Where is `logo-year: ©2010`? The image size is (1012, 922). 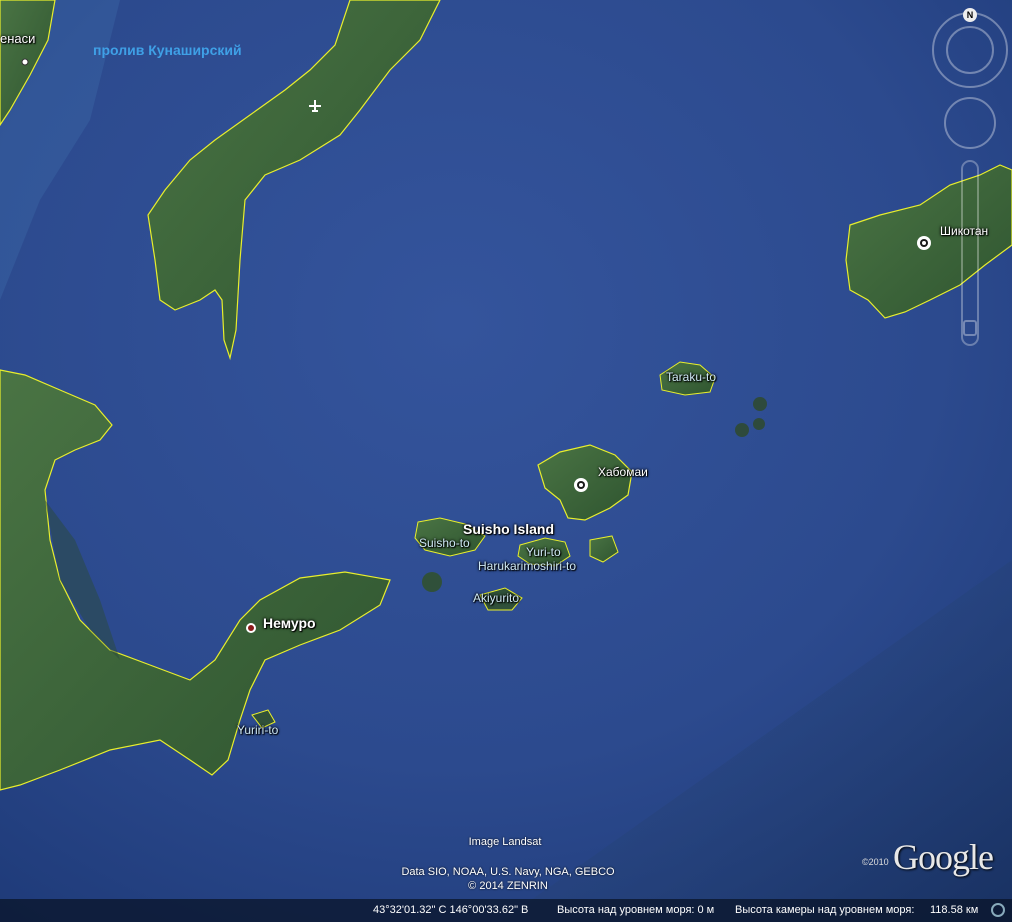
logo-year: ©2010 is located at coordinates (875, 862).